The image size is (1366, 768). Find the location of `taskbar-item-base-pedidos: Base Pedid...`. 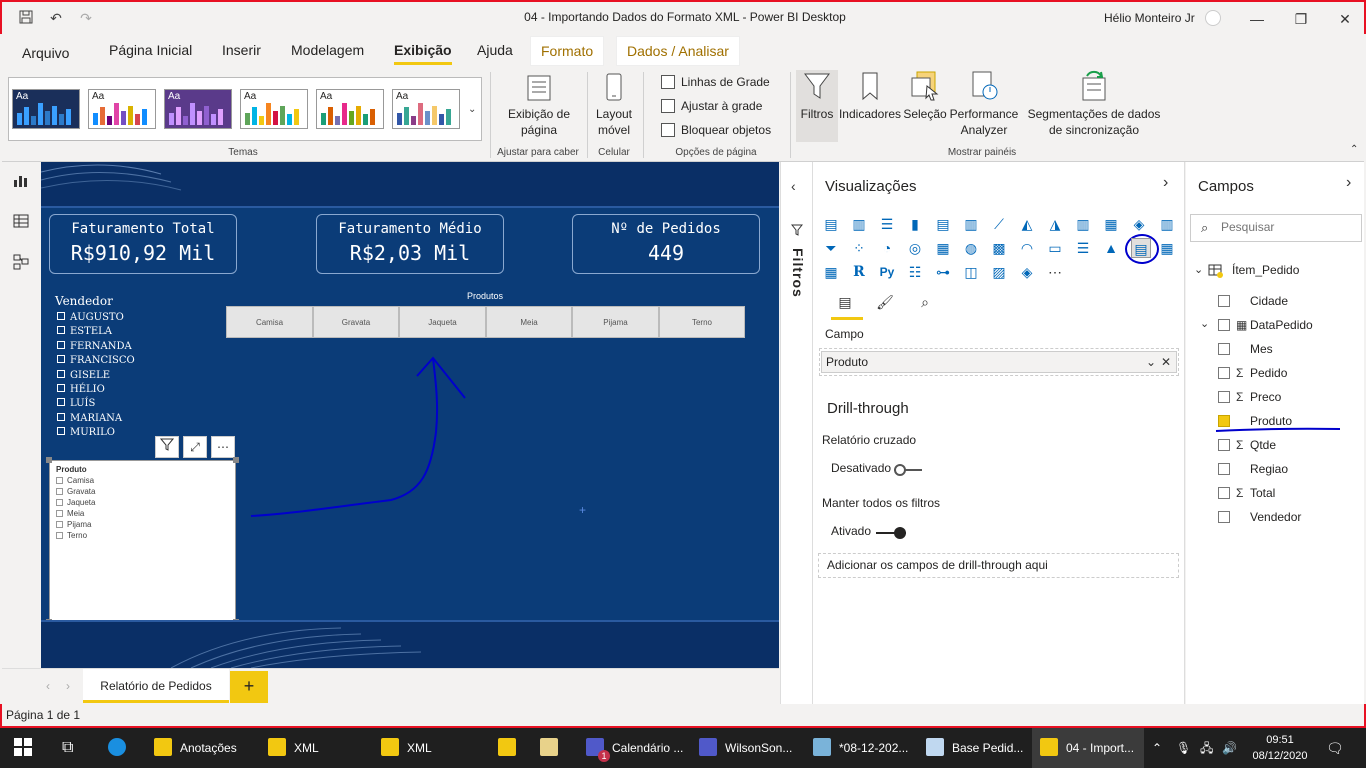

taskbar-item-base-pedidos: Base Pedid... is located at coordinates (974, 748).